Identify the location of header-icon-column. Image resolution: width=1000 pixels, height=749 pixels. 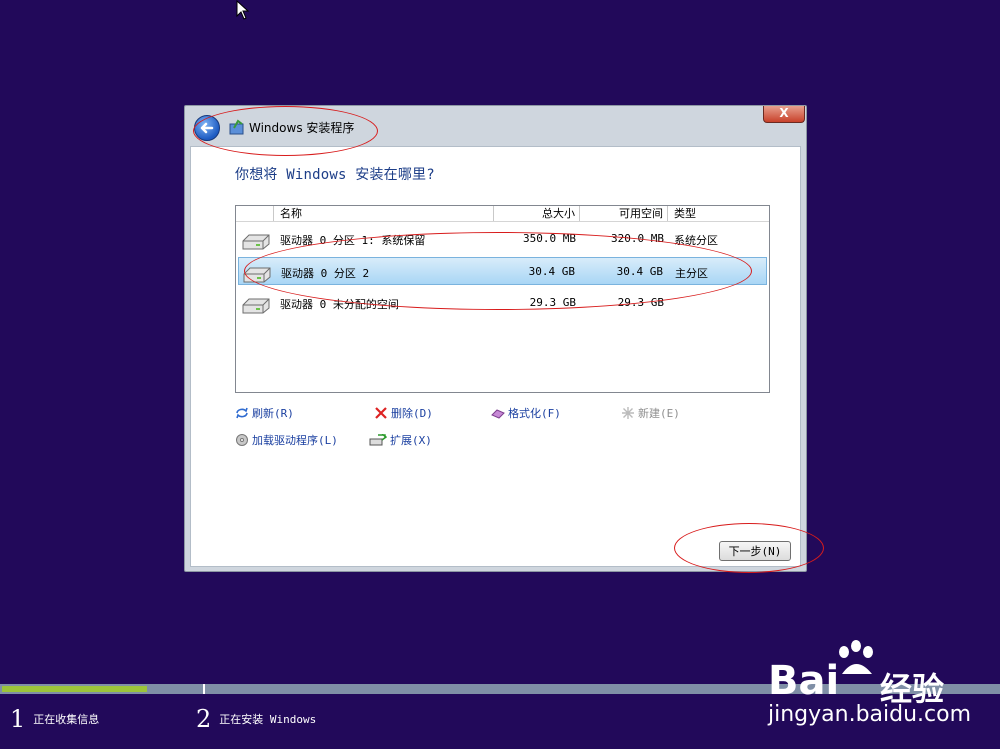
(255, 213).